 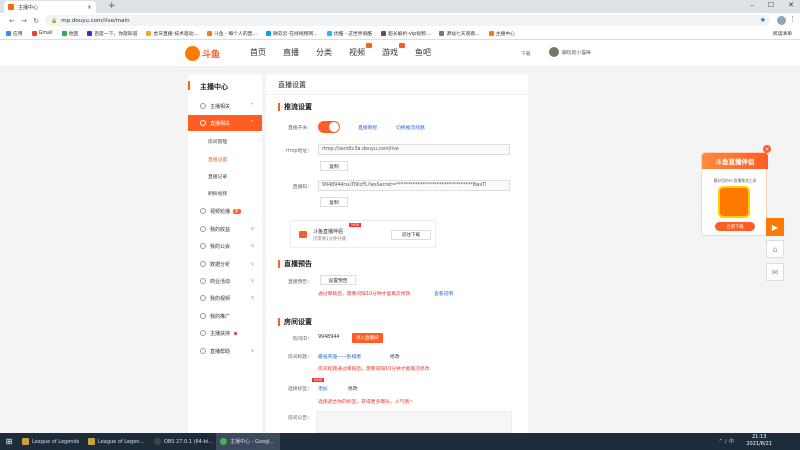 I want to click on douyu-favicon-icon, so click(x=11, y=7).